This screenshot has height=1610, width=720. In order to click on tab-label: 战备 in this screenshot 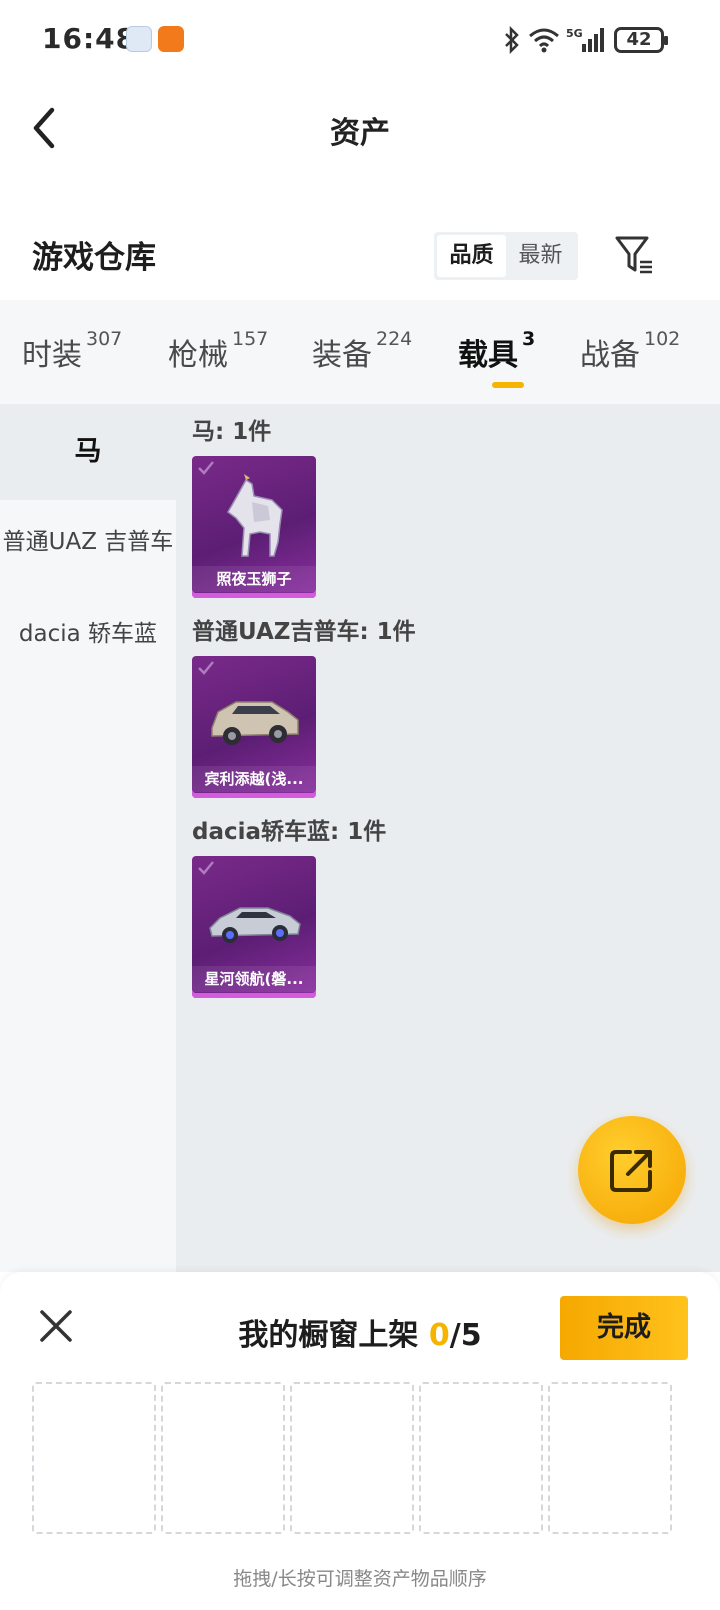, I will do `click(610, 355)`.